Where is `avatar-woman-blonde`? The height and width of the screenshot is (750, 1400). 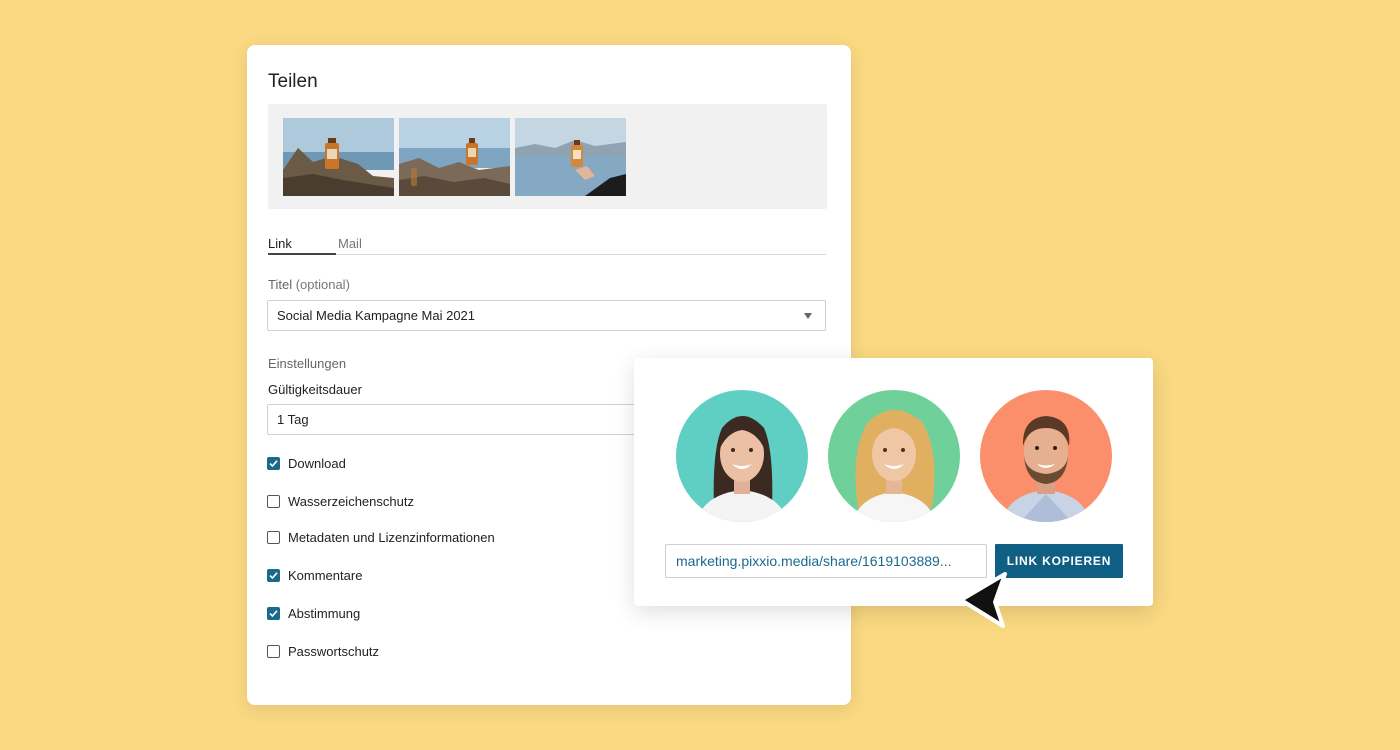
avatar-woman-blonde is located at coordinates (894, 456).